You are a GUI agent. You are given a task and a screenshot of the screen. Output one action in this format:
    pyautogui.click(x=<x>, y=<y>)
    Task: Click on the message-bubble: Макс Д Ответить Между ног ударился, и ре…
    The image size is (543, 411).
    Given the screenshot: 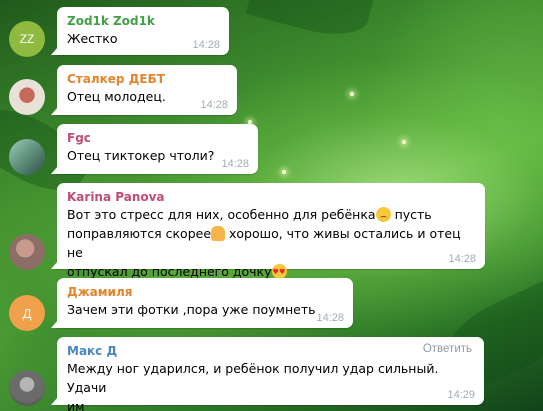 What is the action you would take?
    pyautogui.click(x=267, y=374)
    